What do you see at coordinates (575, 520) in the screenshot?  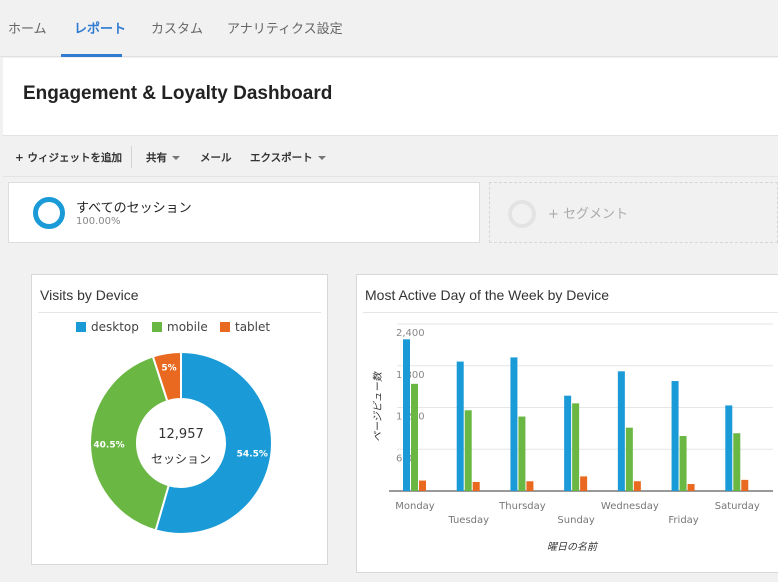 I see `x-tick-label: Sunday` at bounding box center [575, 520].